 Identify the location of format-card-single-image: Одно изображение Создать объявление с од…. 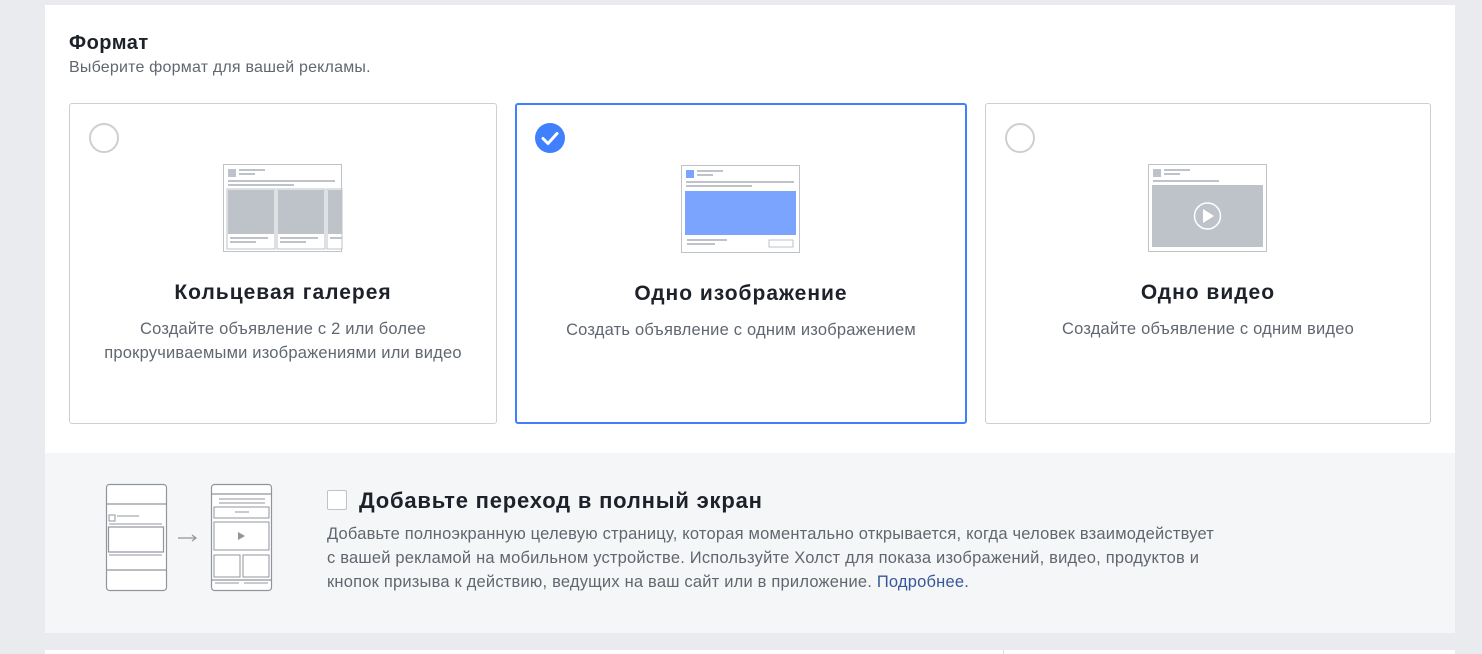
(741, 263).